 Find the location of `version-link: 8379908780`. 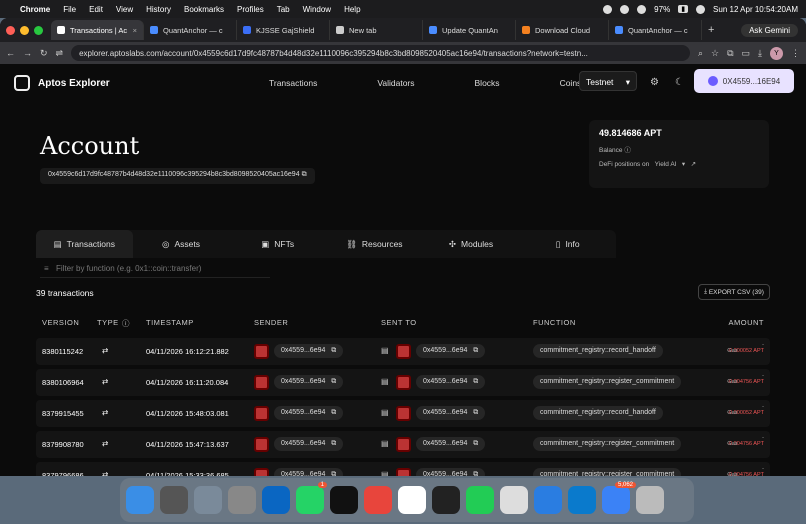

version-link: 8379908780 is located at coordinates (63, 444).